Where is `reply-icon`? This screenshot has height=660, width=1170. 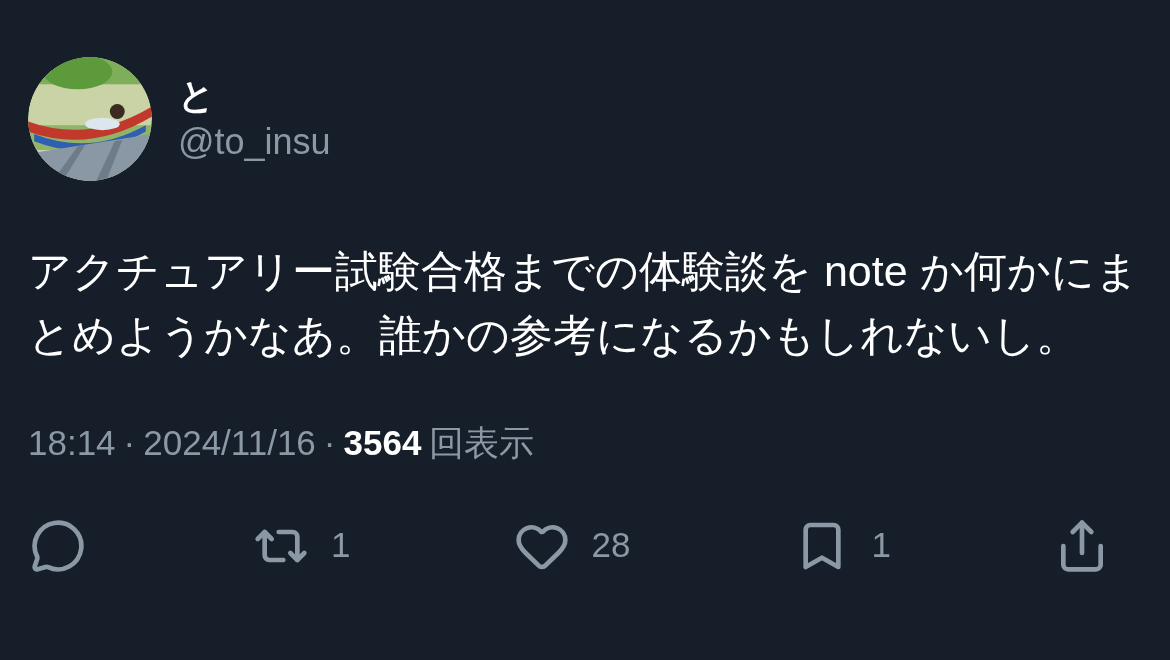 reply-icon is located at coordinates (58, 545).